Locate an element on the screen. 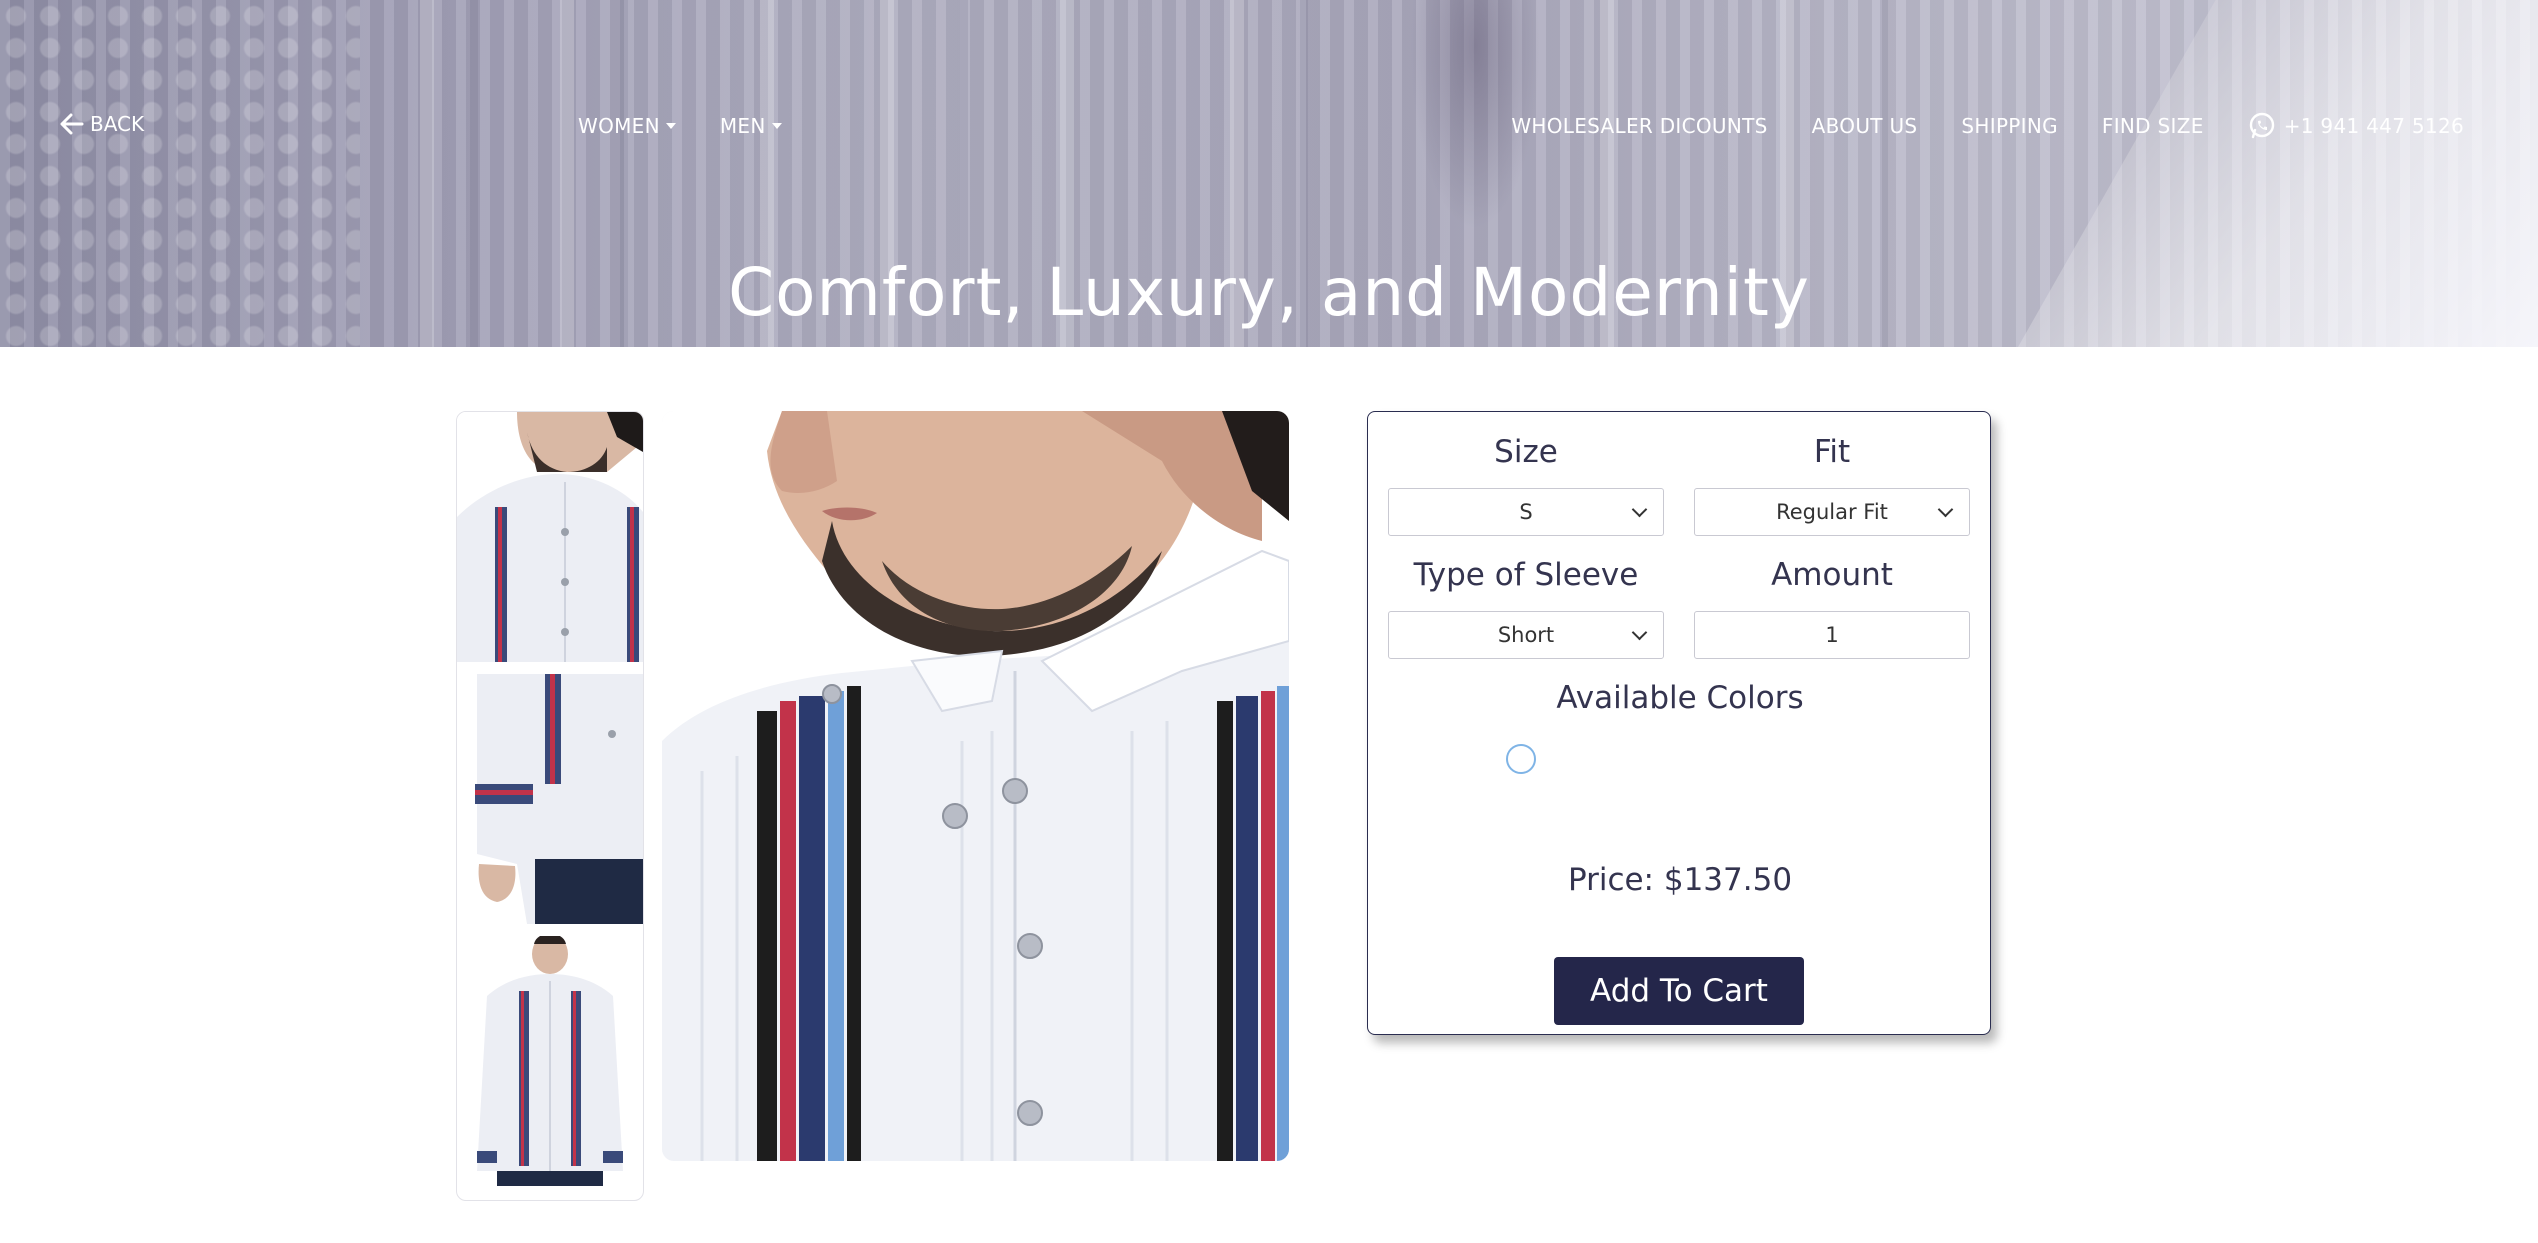  amount-label: Amount is located at coordinates (1832, 575).